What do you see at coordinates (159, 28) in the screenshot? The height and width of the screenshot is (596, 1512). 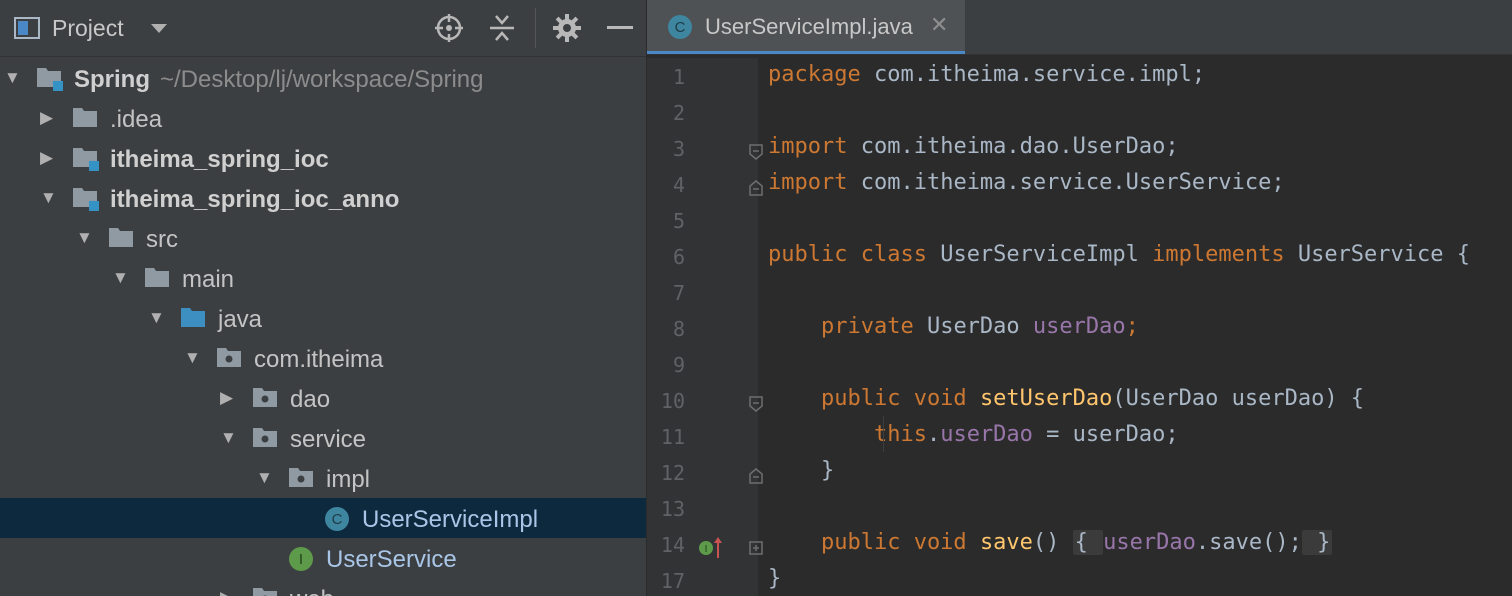 I see `dropdown-icon` at bounding box center [159, 28].